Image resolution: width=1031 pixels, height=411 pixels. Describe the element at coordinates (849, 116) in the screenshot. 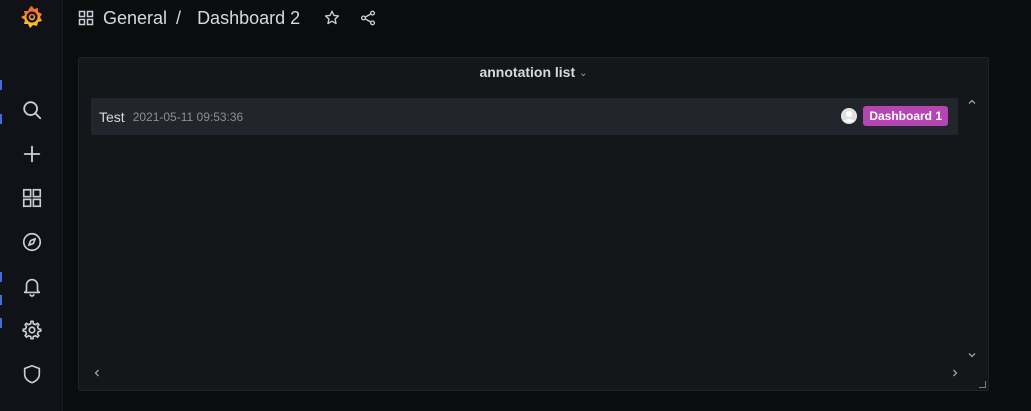

I see `user-avatar-icon` at that location.